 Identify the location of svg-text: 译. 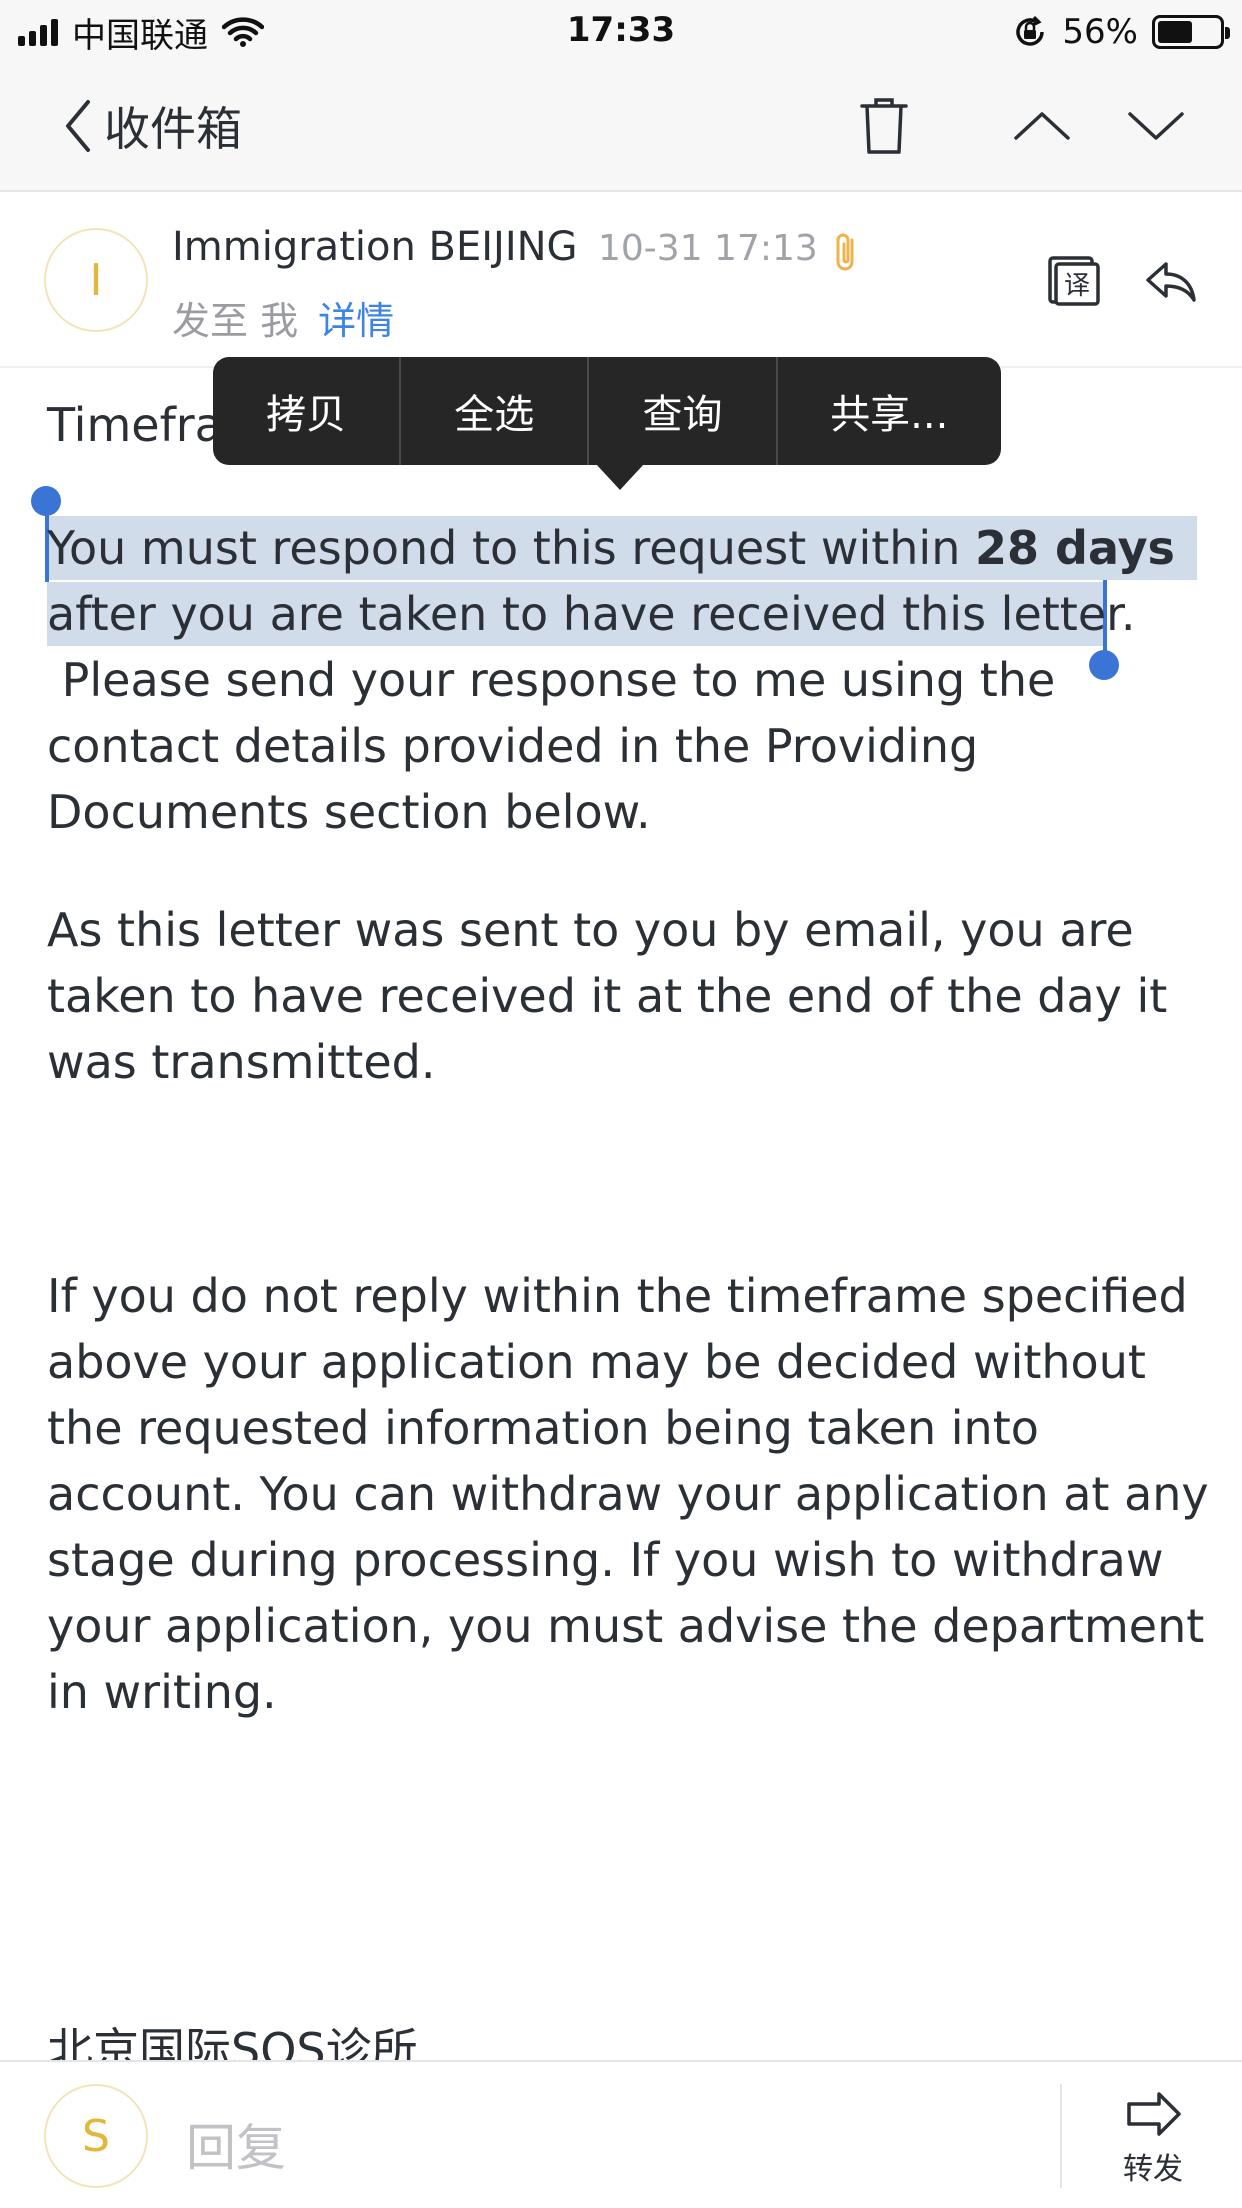
(1077, 286).